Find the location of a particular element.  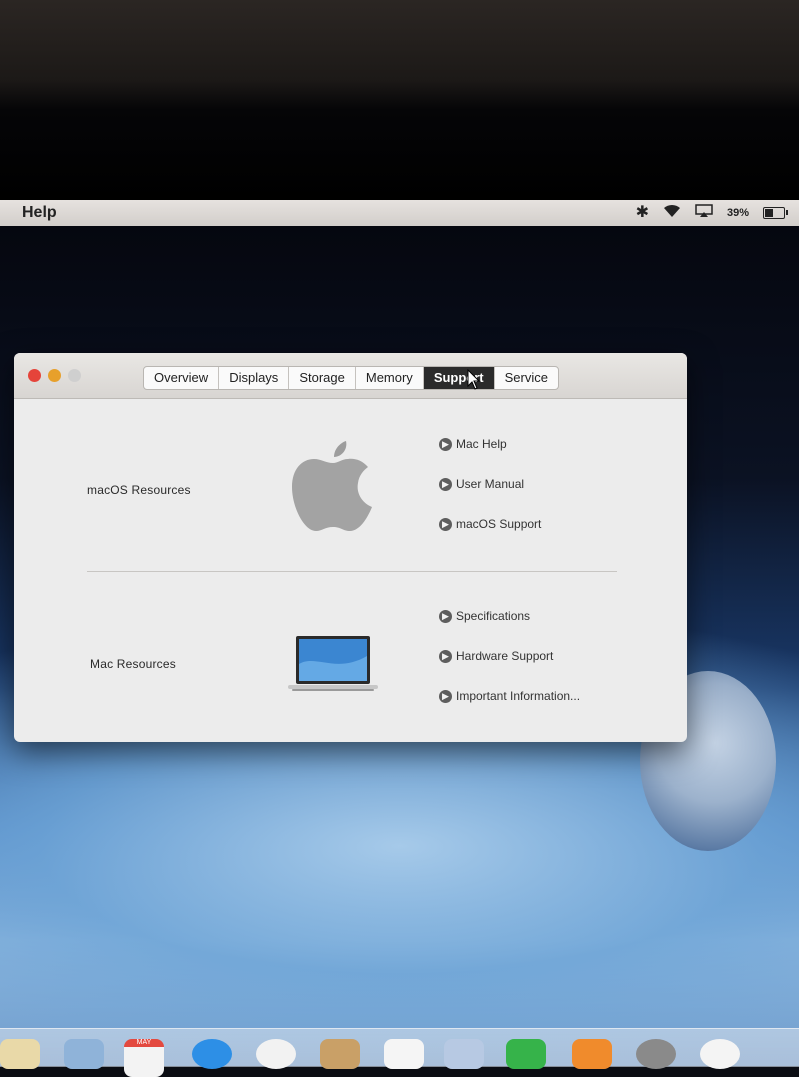

calendar-month: MAY is located at coordinates (144, 1042).